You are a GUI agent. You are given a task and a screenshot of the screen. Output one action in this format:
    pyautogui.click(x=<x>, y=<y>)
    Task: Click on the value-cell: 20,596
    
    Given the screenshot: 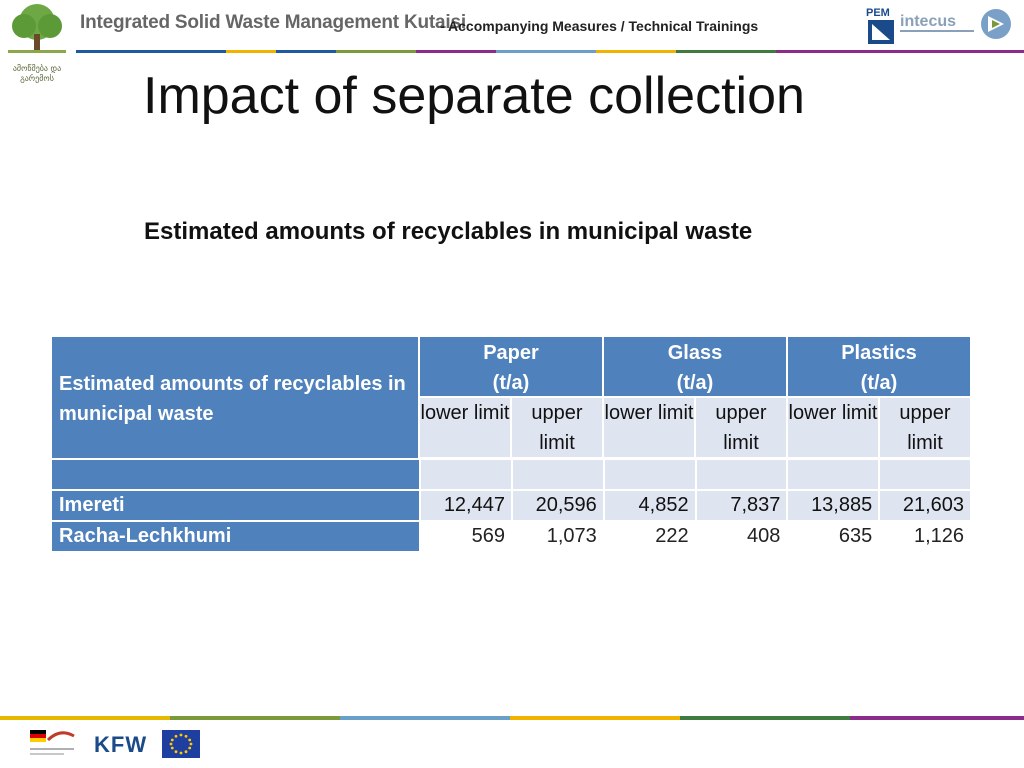 What is the action you would take?
    pyautogui.click(x=558, y=506)
    